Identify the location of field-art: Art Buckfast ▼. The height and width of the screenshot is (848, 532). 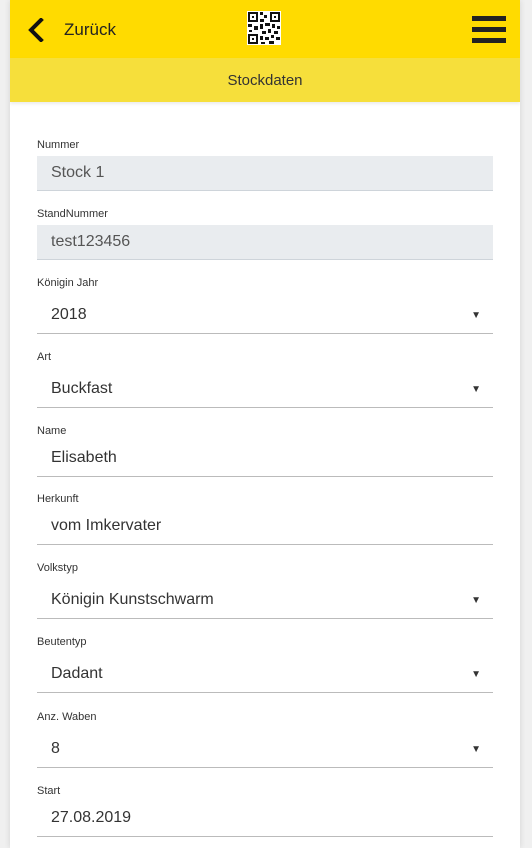
(265, 387).